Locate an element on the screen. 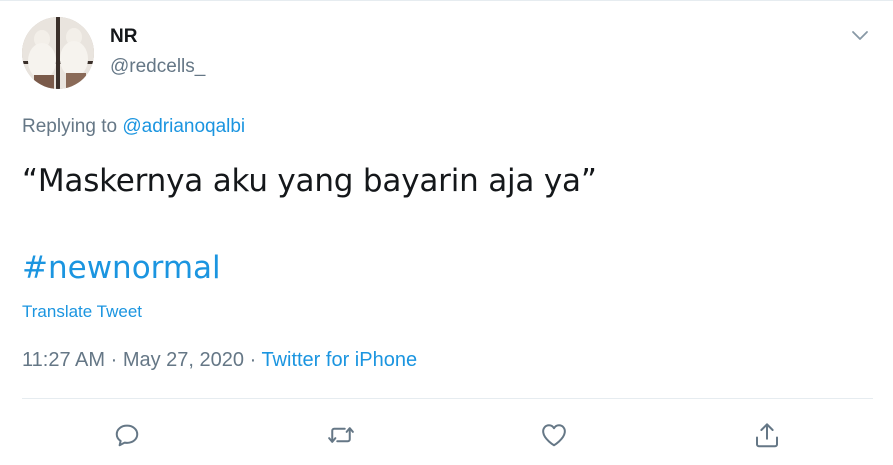 The image size is (893, 465). retweet-icon is located at coordinates (341, 435).